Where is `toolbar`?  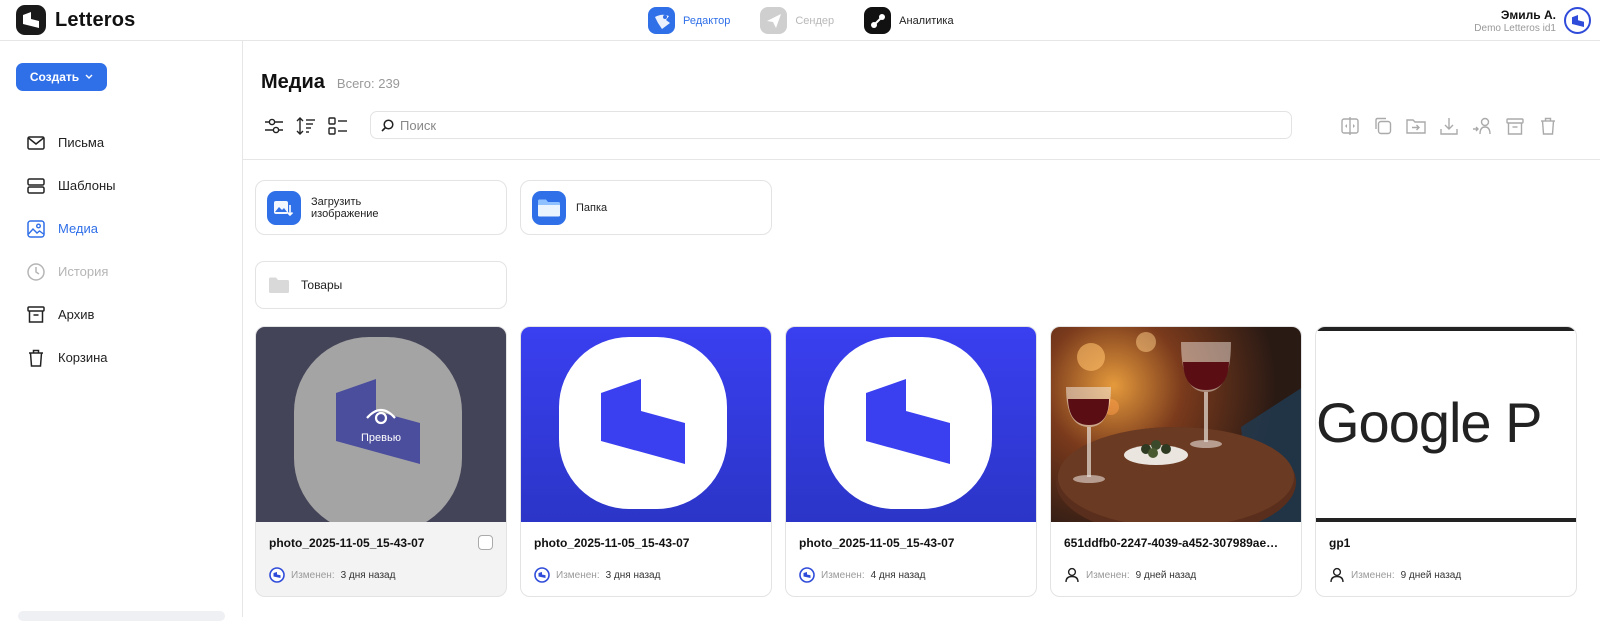
toolbar is located at coordinates (926, 126).